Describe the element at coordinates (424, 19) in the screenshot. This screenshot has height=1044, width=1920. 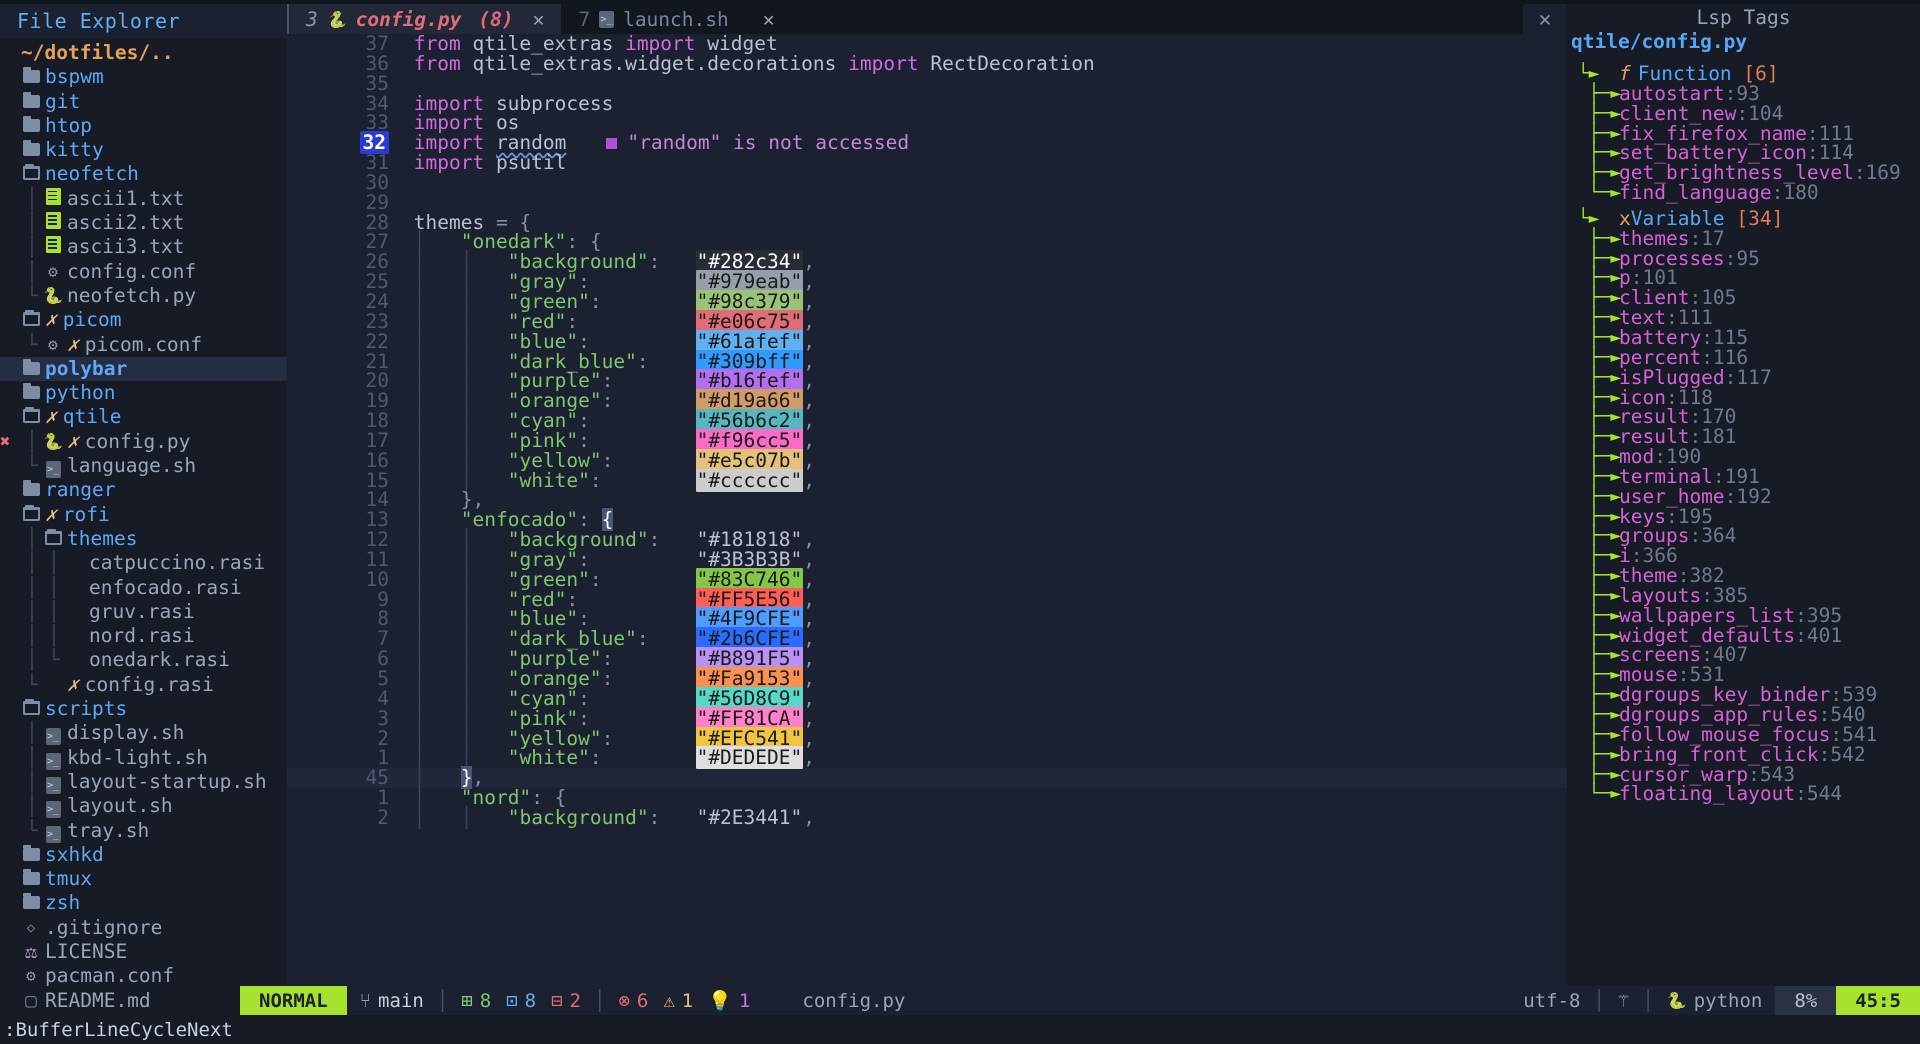
I see `buffer-tab-config-py: 3 🐍 config.py (8) ✕` at that location.